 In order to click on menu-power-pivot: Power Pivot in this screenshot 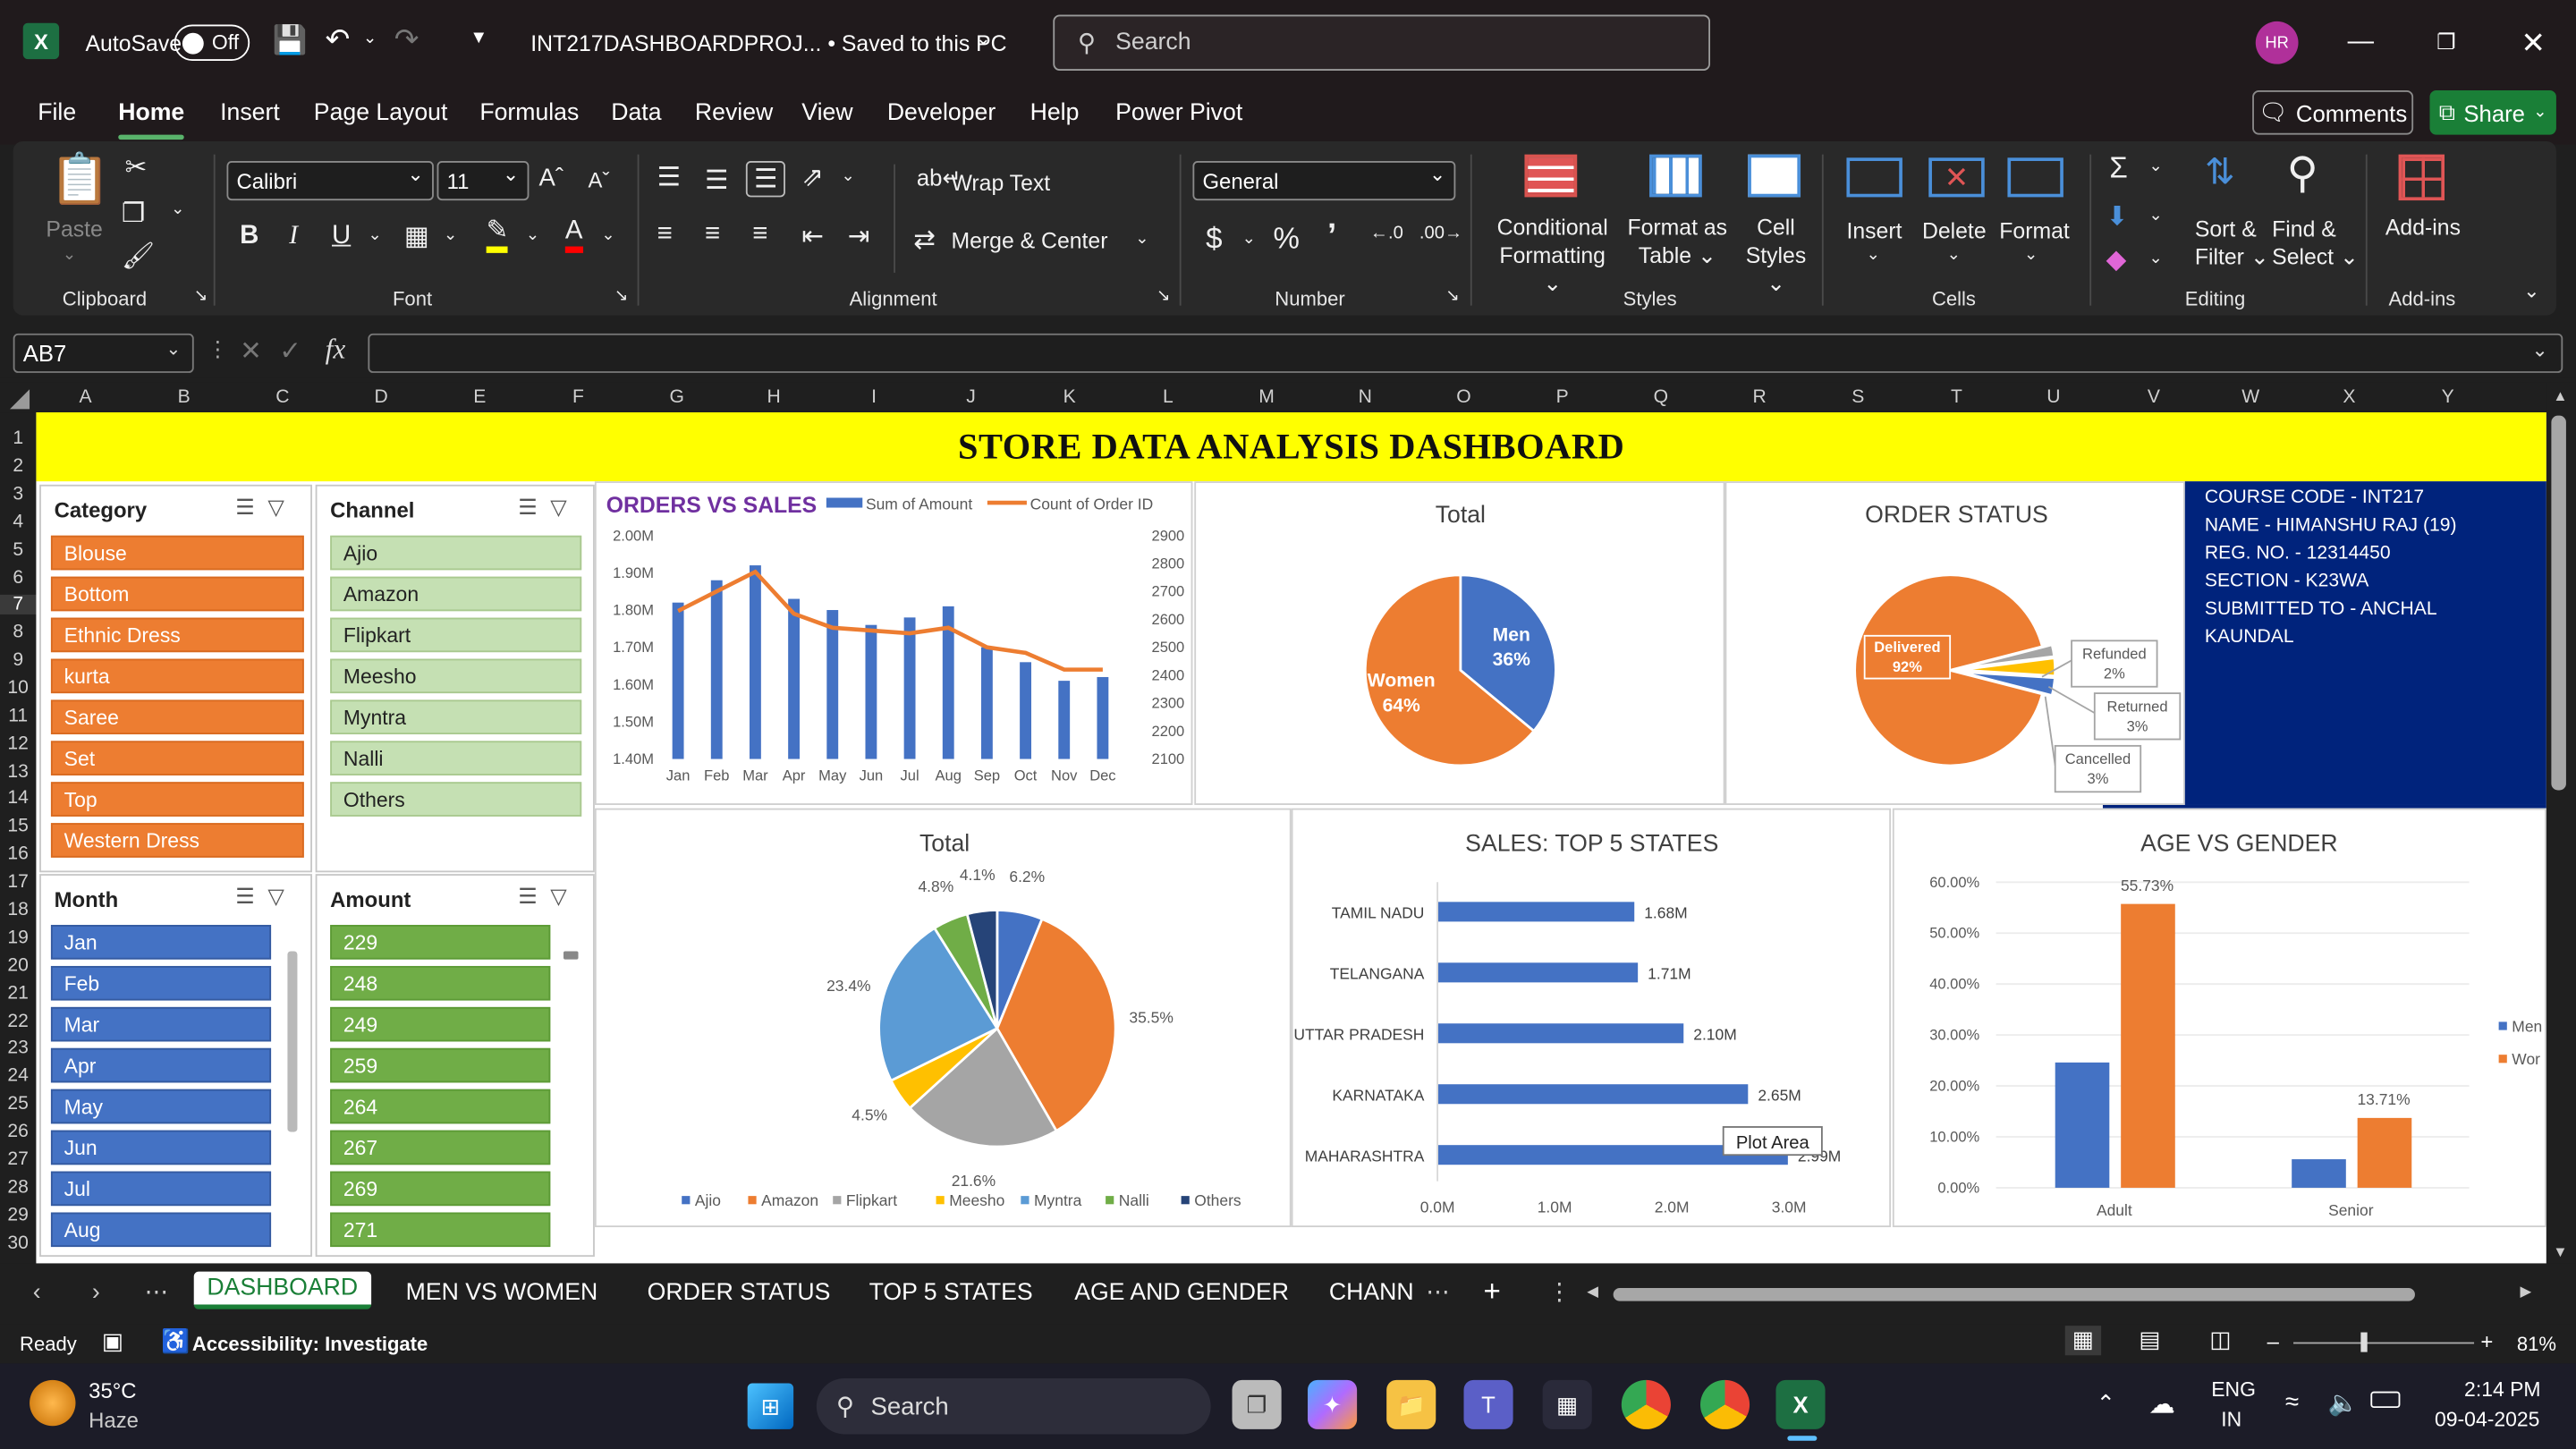, I will do `click(1178, 113)`.